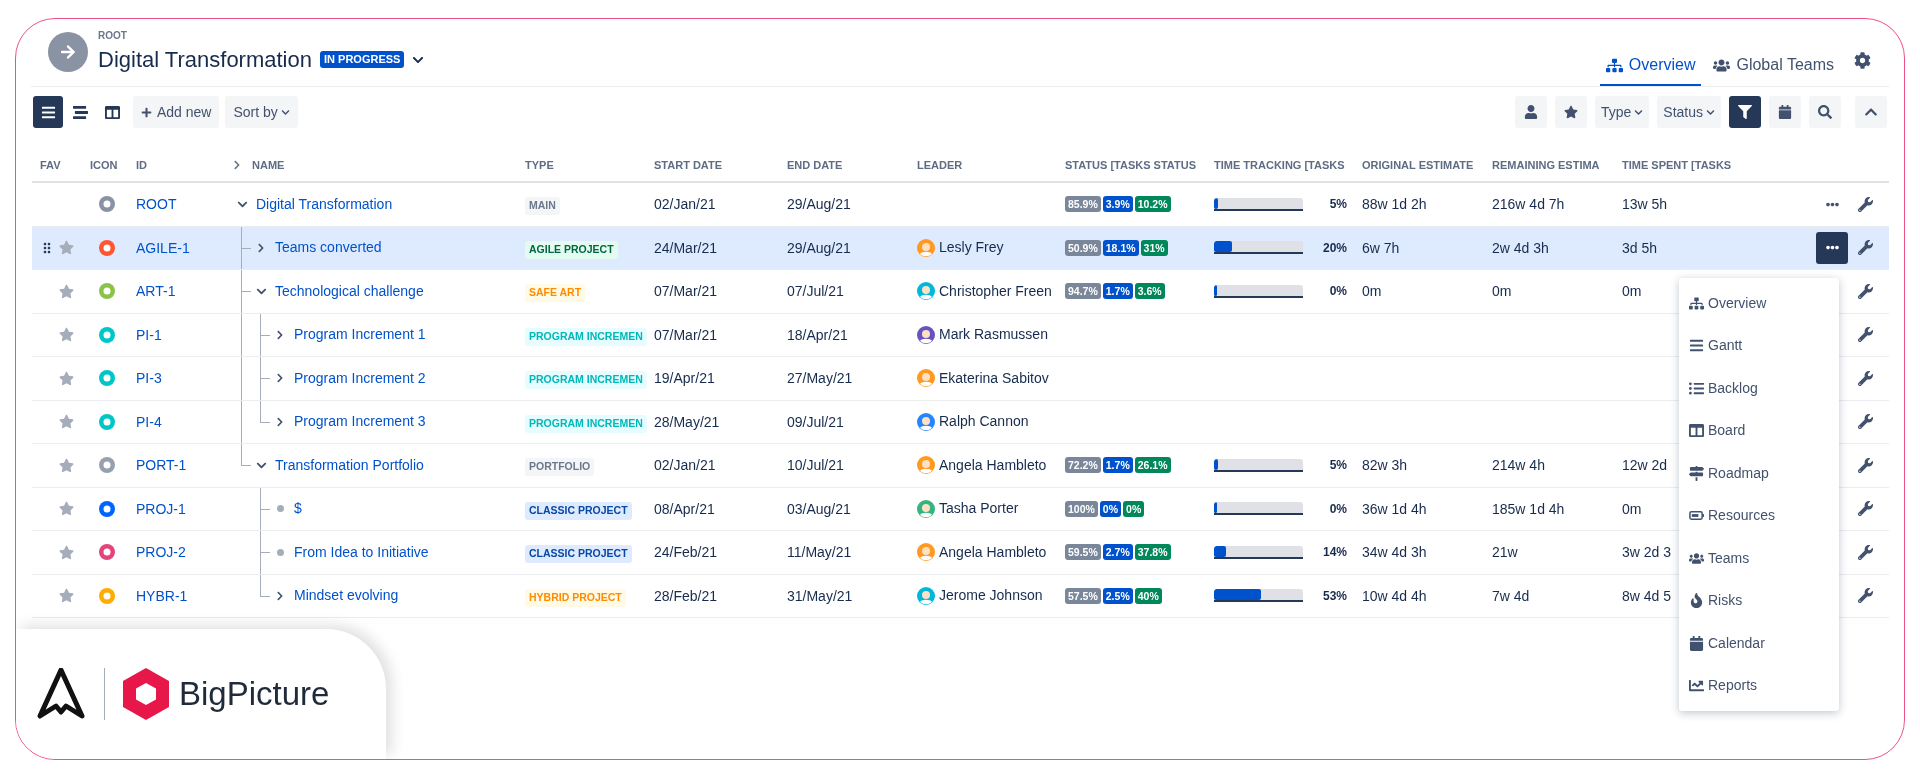 This screenshot has width=1920, height=780. What do you see at coordinates (1677, 165) in the screenshot?
I see `column-header: TIME SPENT [TASKS` at bounding box center [1677, 165].